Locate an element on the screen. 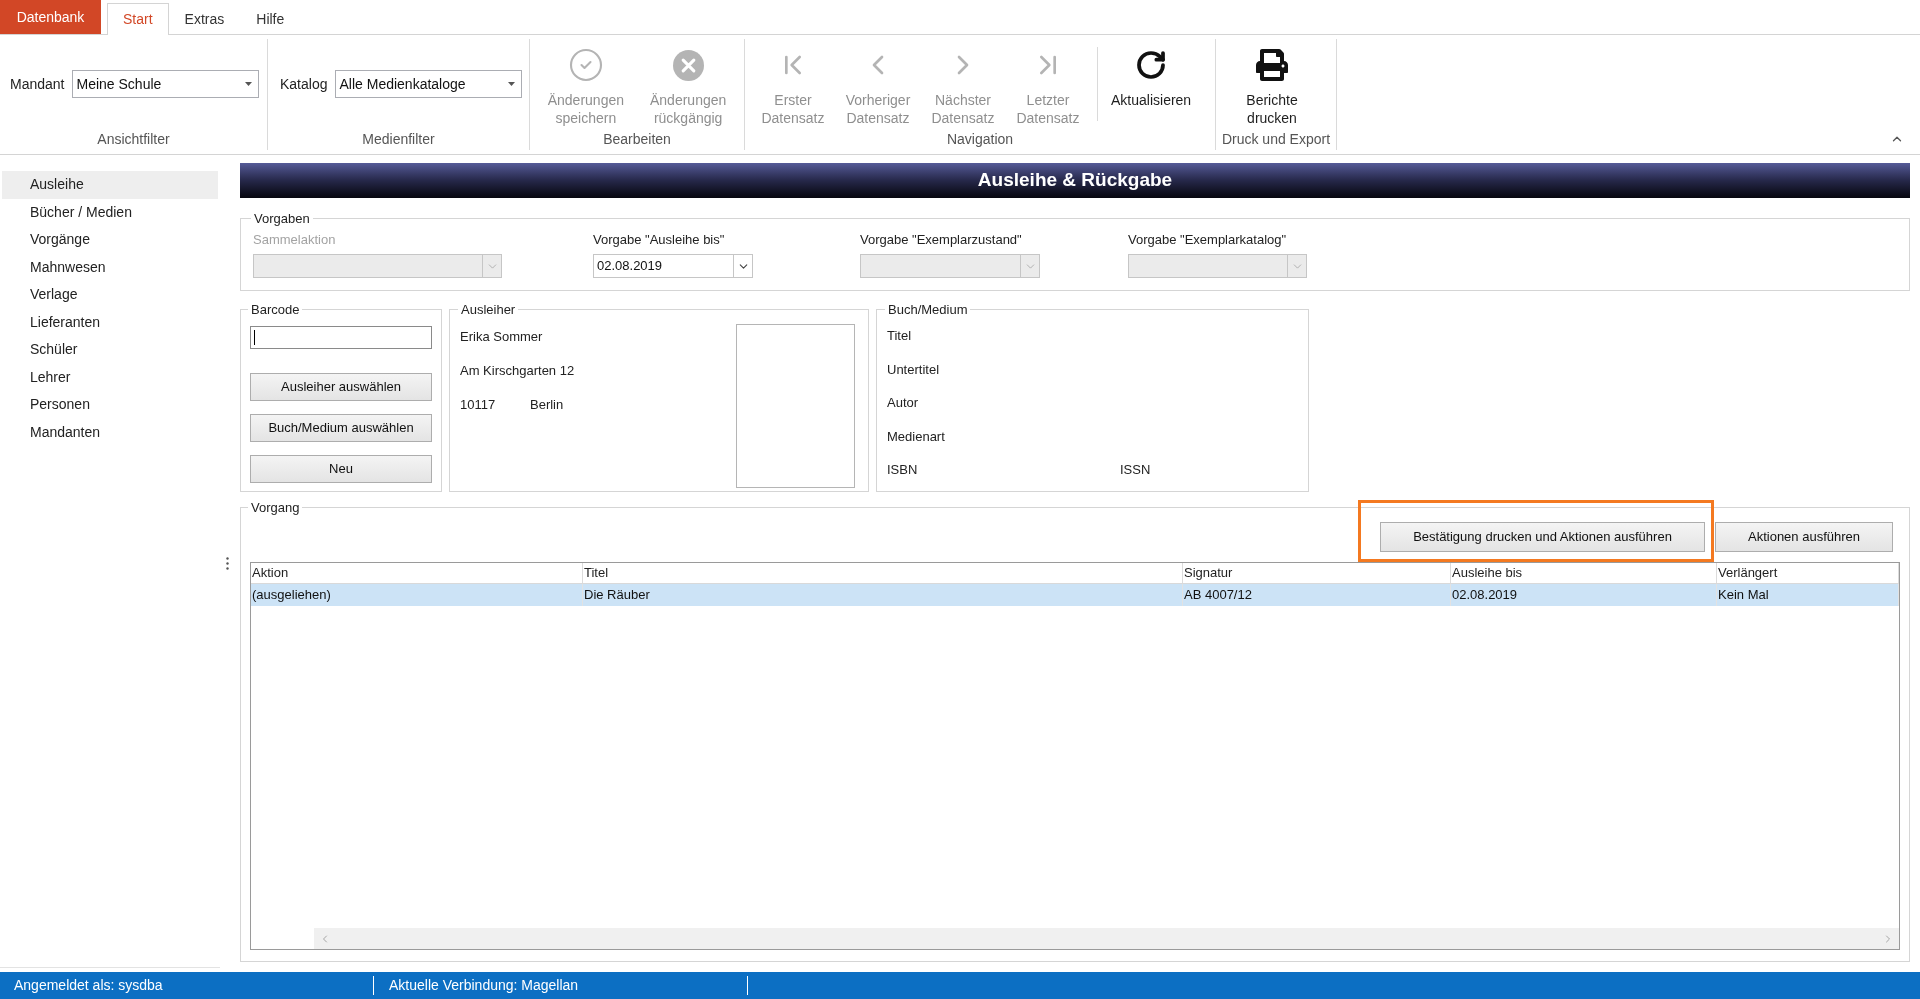 This screenshot has width=1920, height=999. group-label: Druck und Export is located at coordinates (1276, 139).